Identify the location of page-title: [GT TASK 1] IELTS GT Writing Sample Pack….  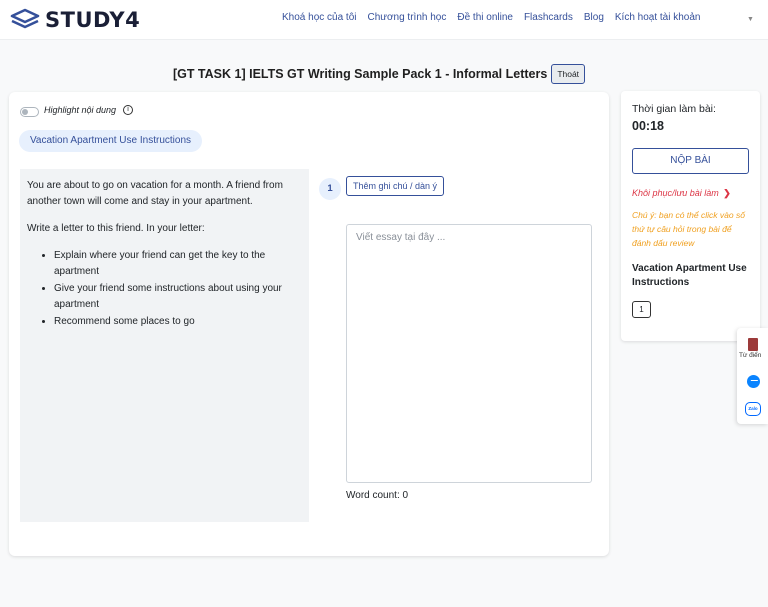
(360, 74).